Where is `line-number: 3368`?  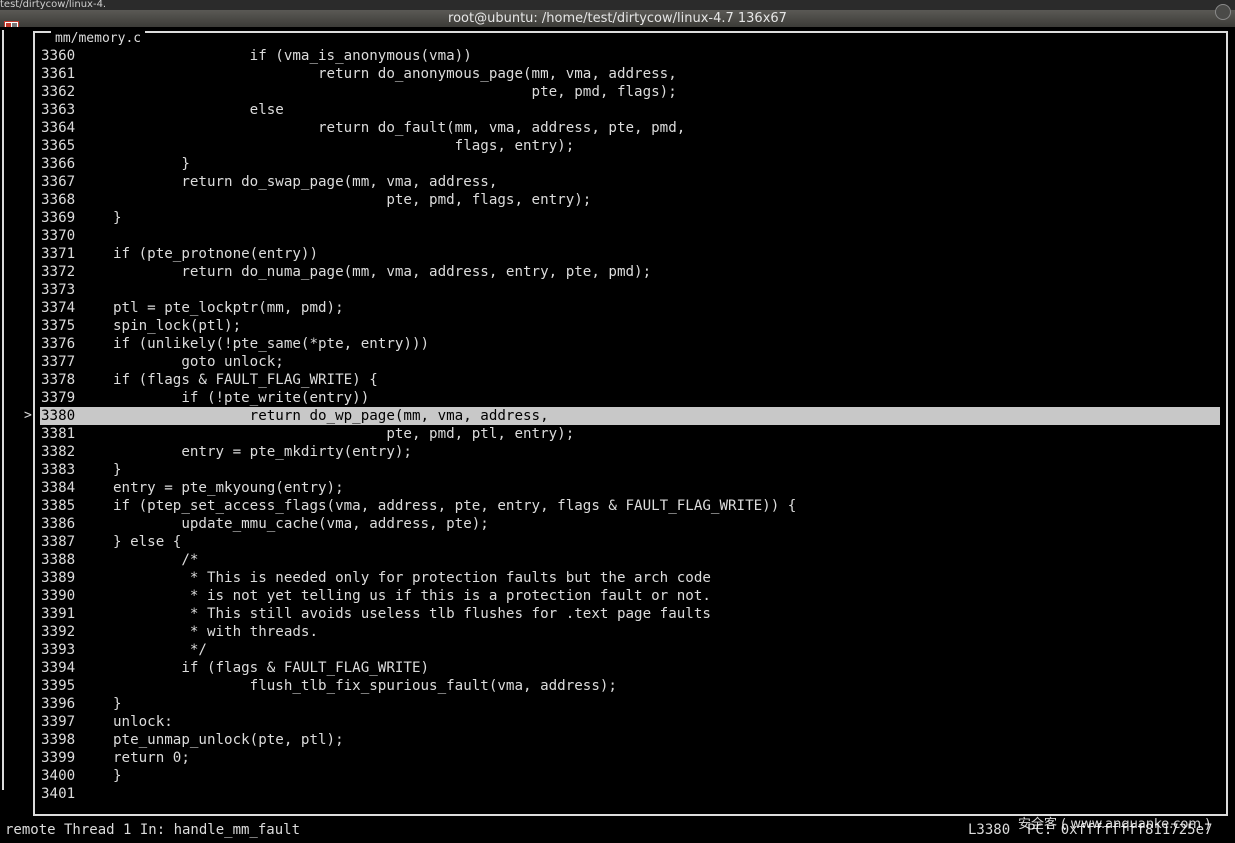
line-number: 3368 is located at coordinates (58, 200).